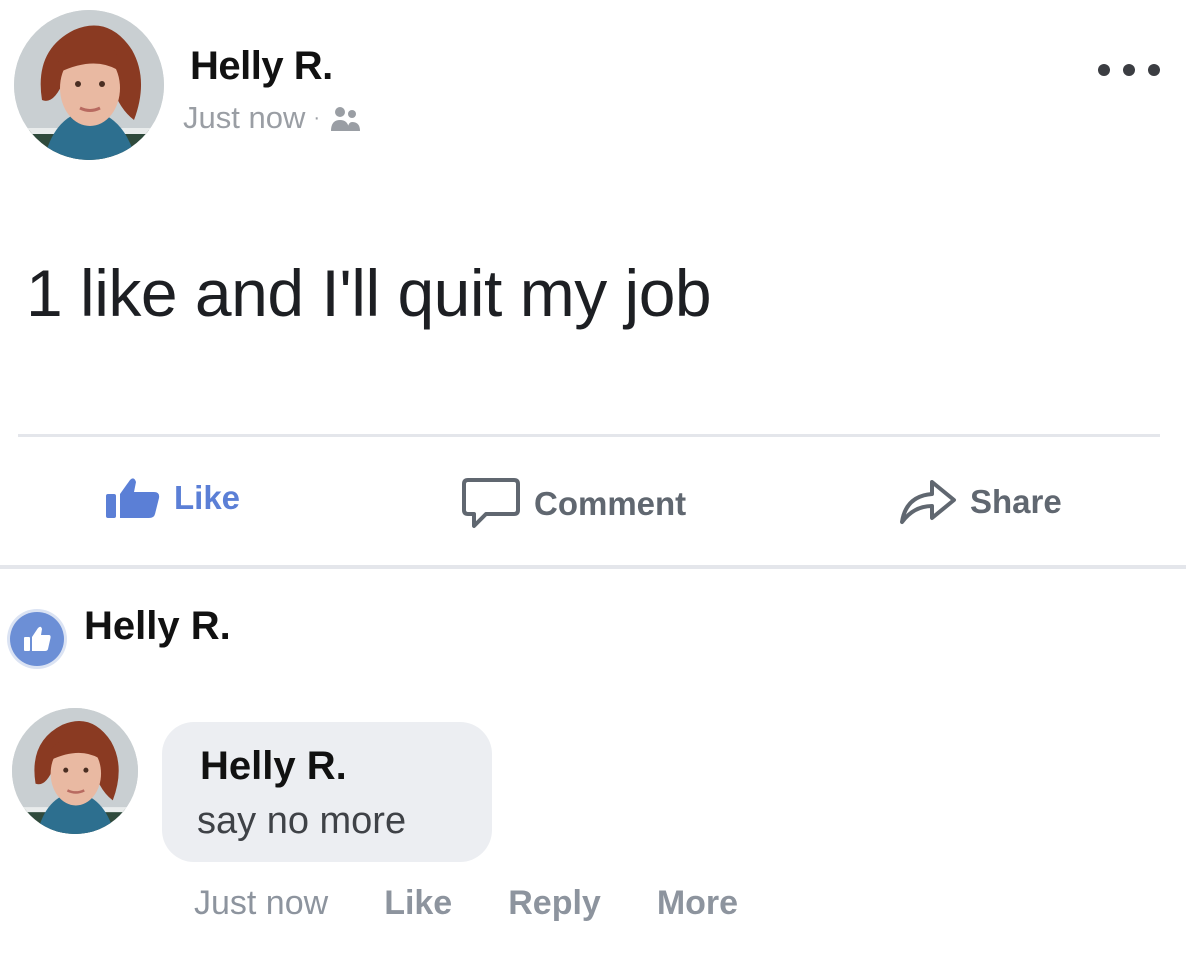 The height and width of the screenshot is (958, 1200). I want to click on like-badge-icon, so click(37, 639).